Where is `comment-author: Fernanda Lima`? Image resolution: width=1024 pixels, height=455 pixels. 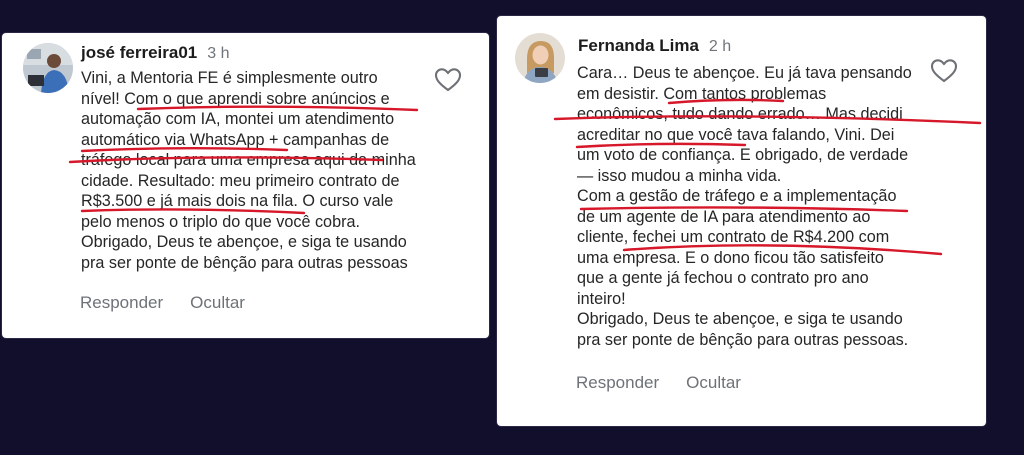 comment-author: Fernanda Lima is located at coordinates (638, 46).